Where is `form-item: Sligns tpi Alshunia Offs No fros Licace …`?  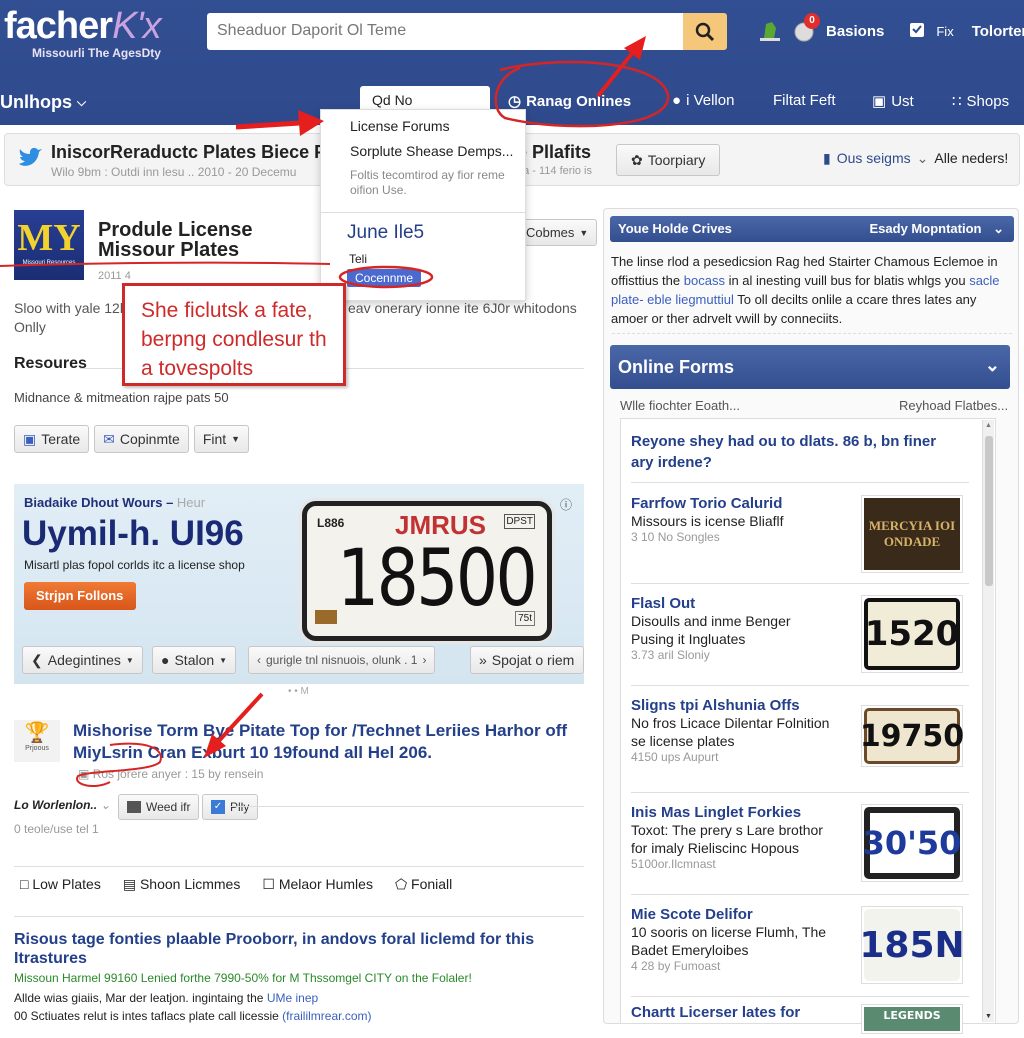 form-item: Sligns tpi Alshunia Offs No fros Licace … is located at coordinates (800, 740).